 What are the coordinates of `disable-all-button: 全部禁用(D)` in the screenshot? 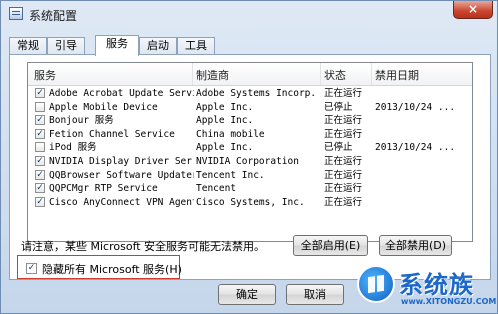 It's located at (415, 245).